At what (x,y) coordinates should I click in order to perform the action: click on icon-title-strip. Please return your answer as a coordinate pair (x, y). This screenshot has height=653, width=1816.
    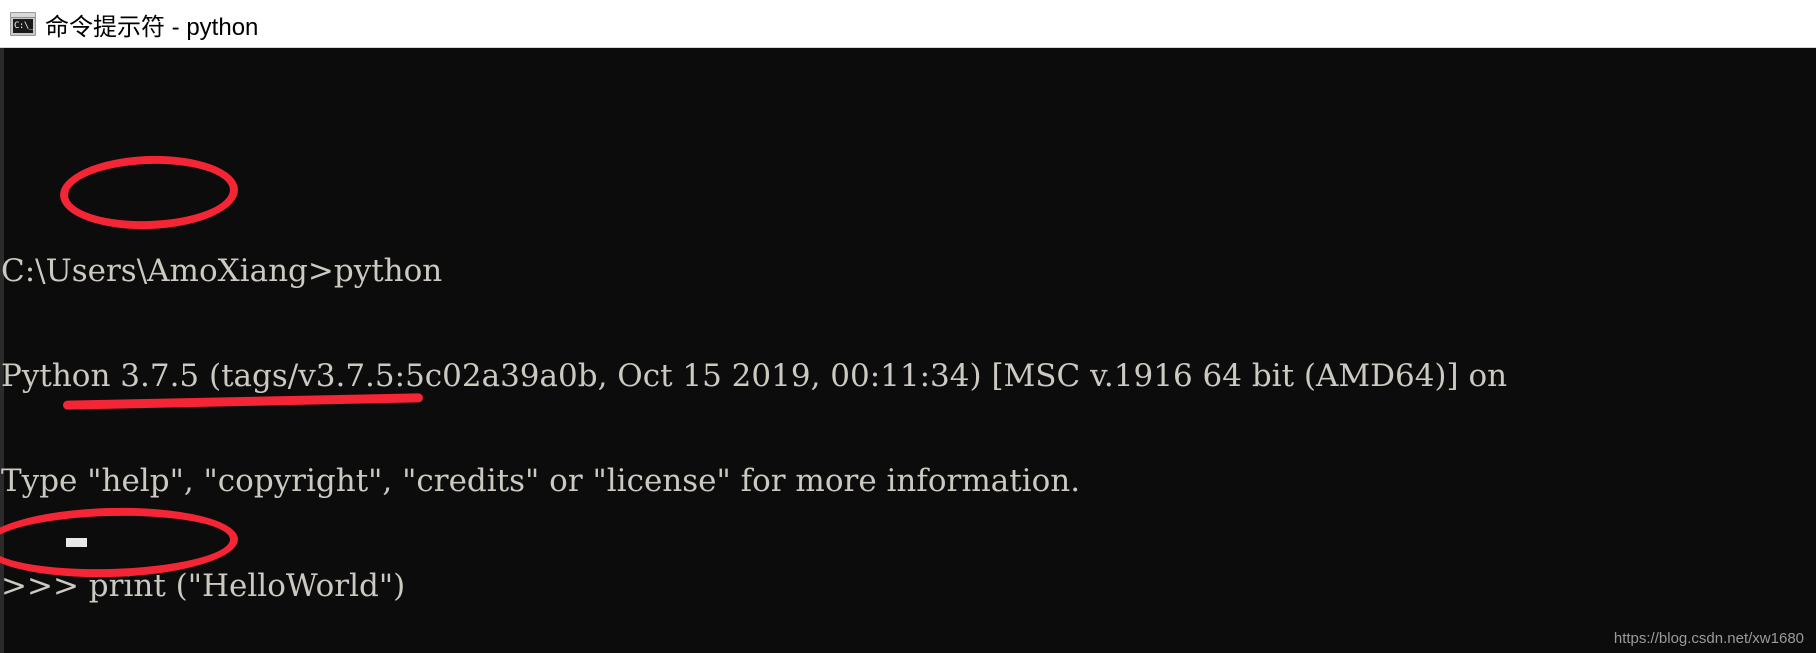
    Looking at the image, I should click on (23, 15).